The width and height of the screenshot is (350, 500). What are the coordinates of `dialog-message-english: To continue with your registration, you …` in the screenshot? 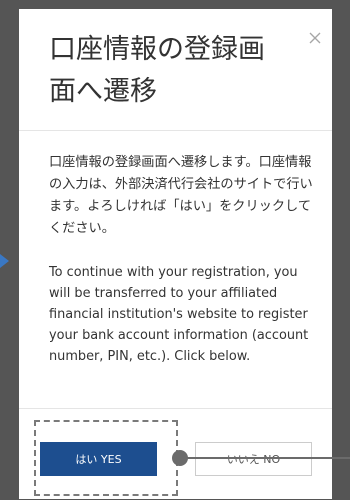 It's located at (179, 314).